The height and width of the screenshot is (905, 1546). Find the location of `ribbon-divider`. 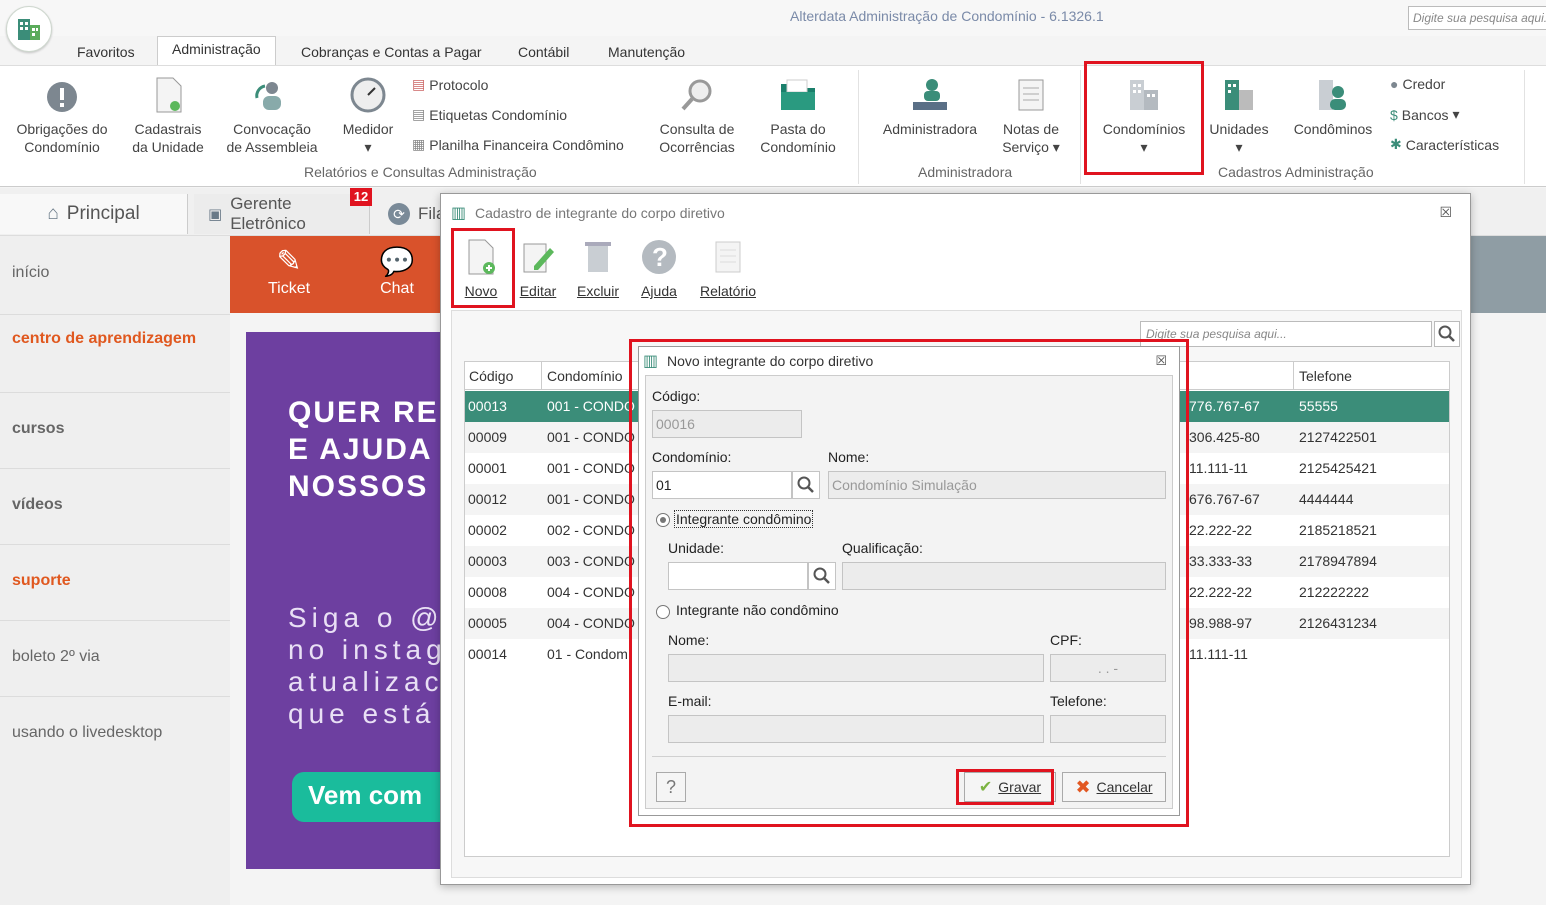

ribbon-divider is located at coordinates (1524, 127).